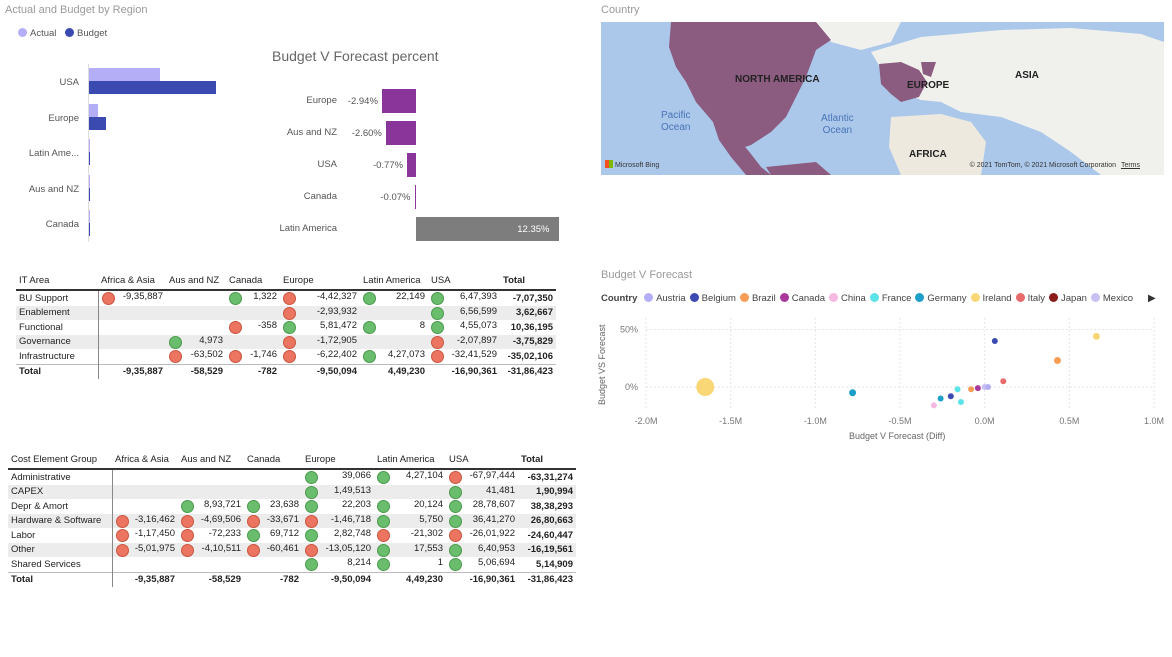  I want to click on cost-matrix-cell: 23,638, so click(273, 506).